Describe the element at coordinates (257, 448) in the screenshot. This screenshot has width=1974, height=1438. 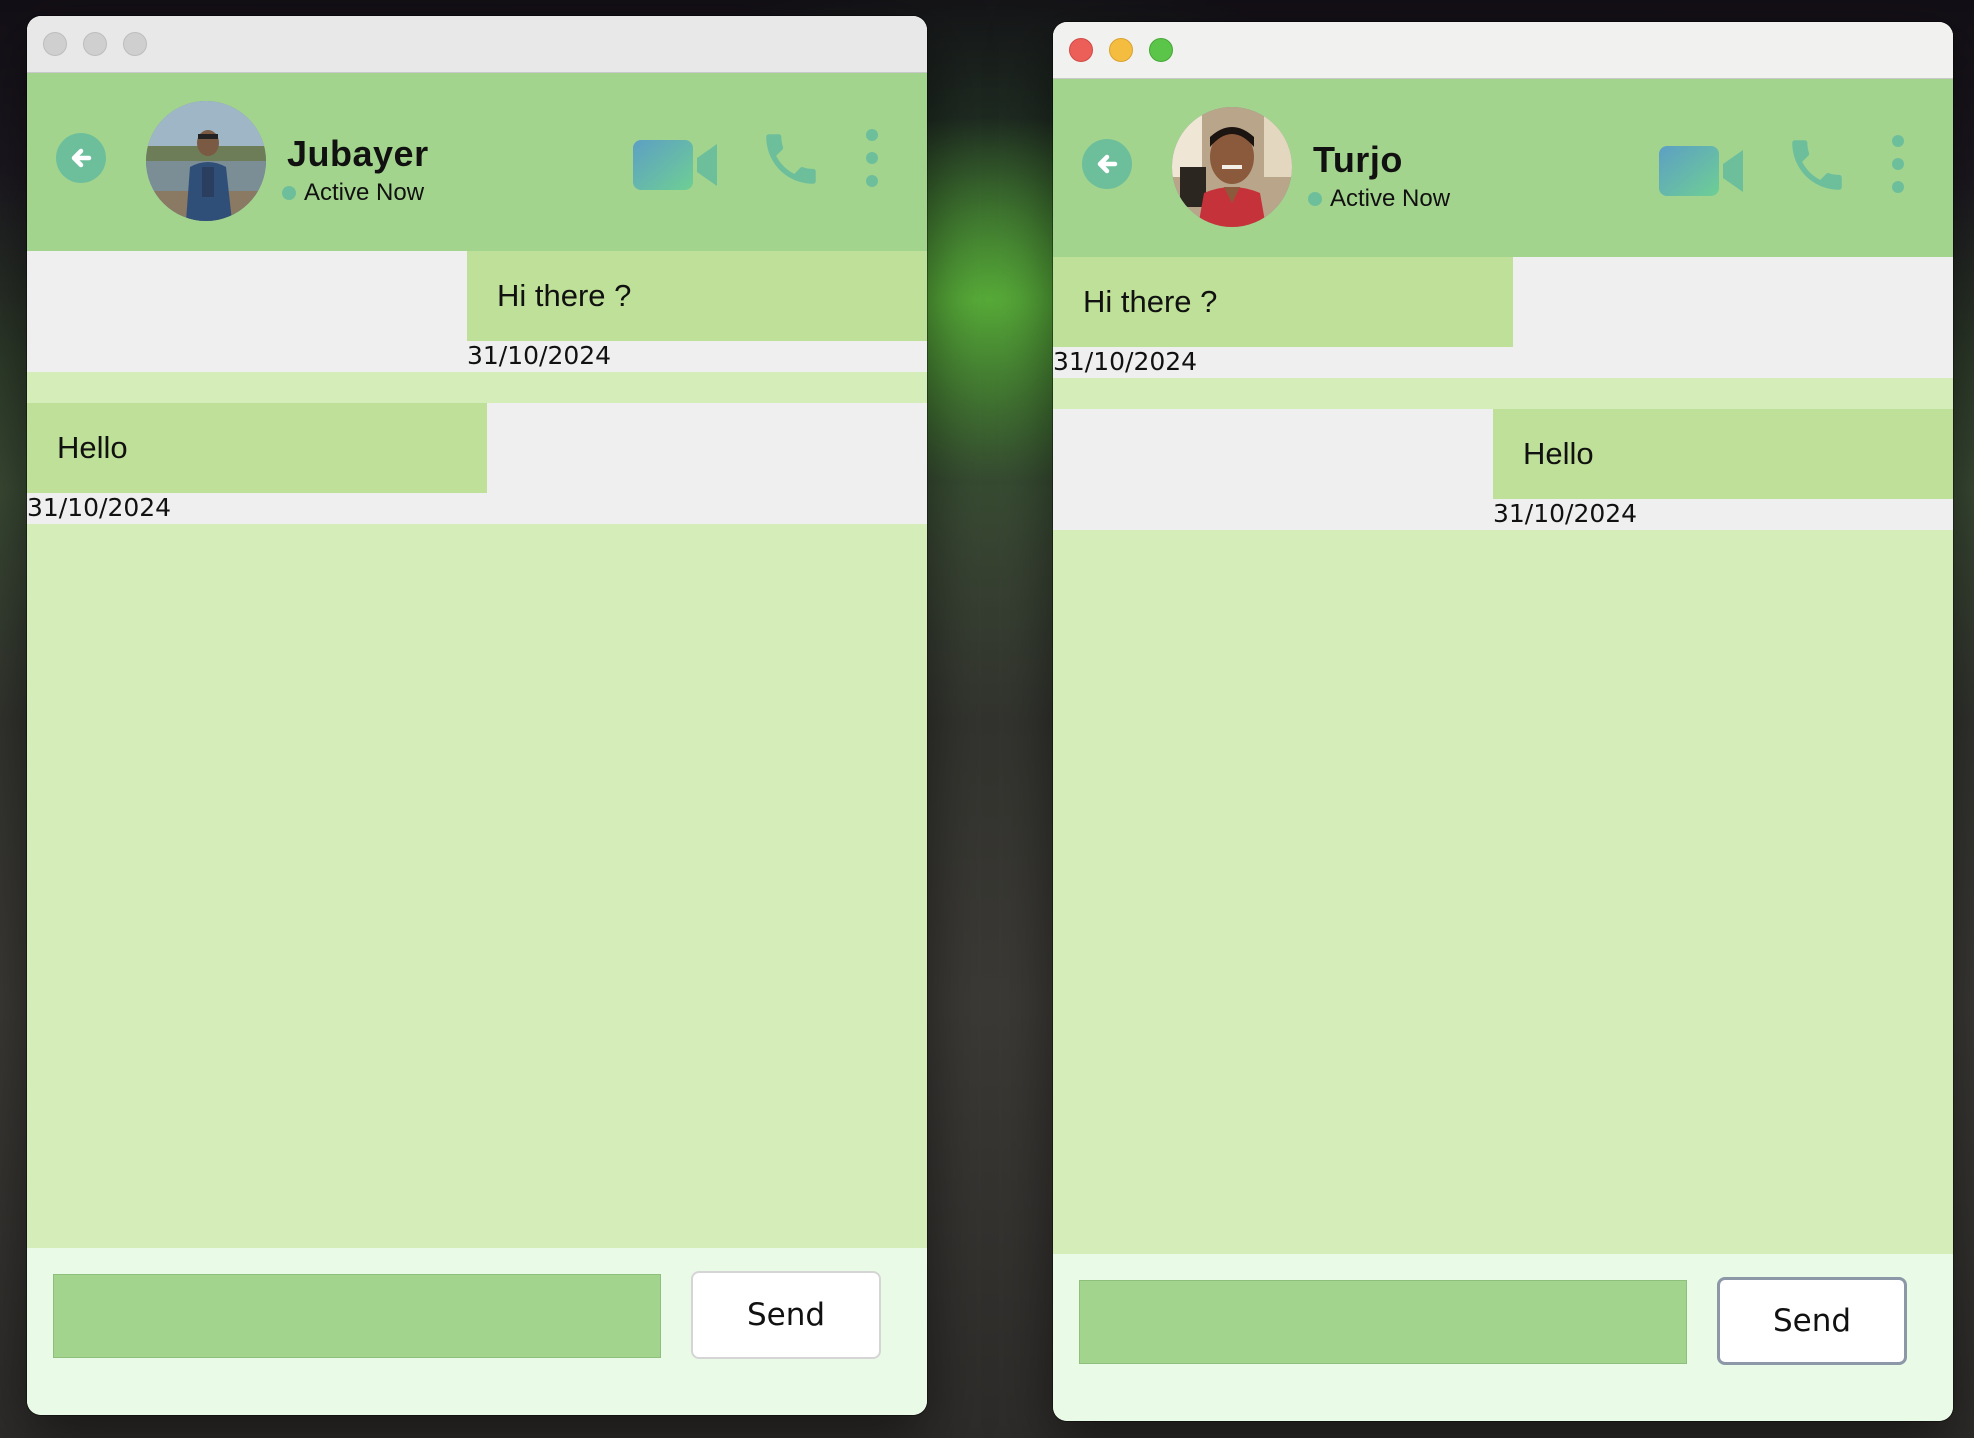
I see `incoming-message-bubble: Hello` at that location.